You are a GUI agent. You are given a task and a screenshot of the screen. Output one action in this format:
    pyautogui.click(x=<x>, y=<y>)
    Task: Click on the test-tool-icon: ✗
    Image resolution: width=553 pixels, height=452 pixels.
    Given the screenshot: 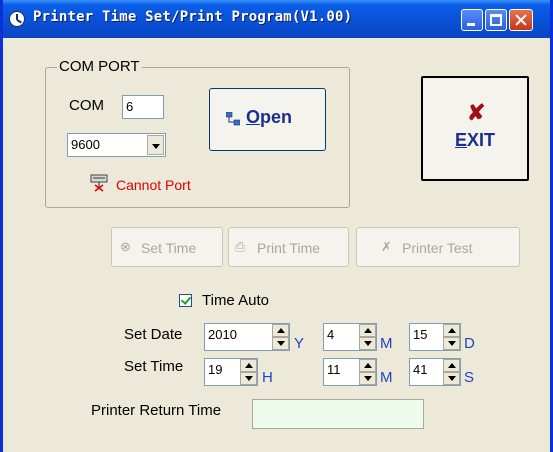 What is the action you would take?
    pyautogui.click(x=386, y=246)
    